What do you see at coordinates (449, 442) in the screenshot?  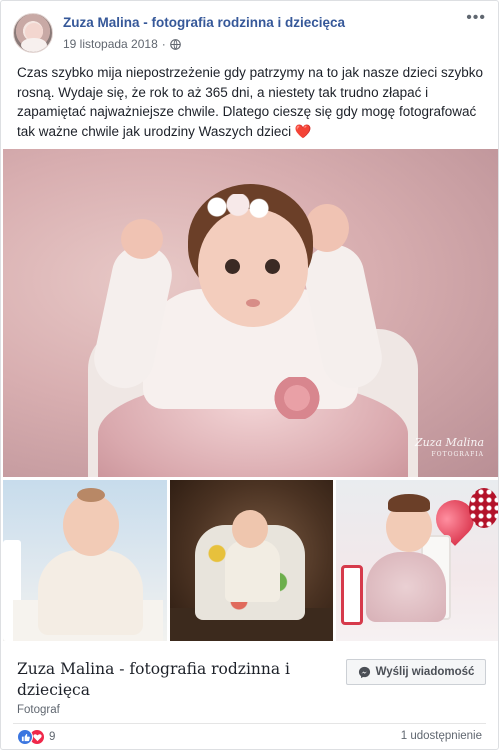 I see `watermark-name: Zuza Malina` at bounding box center [449, 442].